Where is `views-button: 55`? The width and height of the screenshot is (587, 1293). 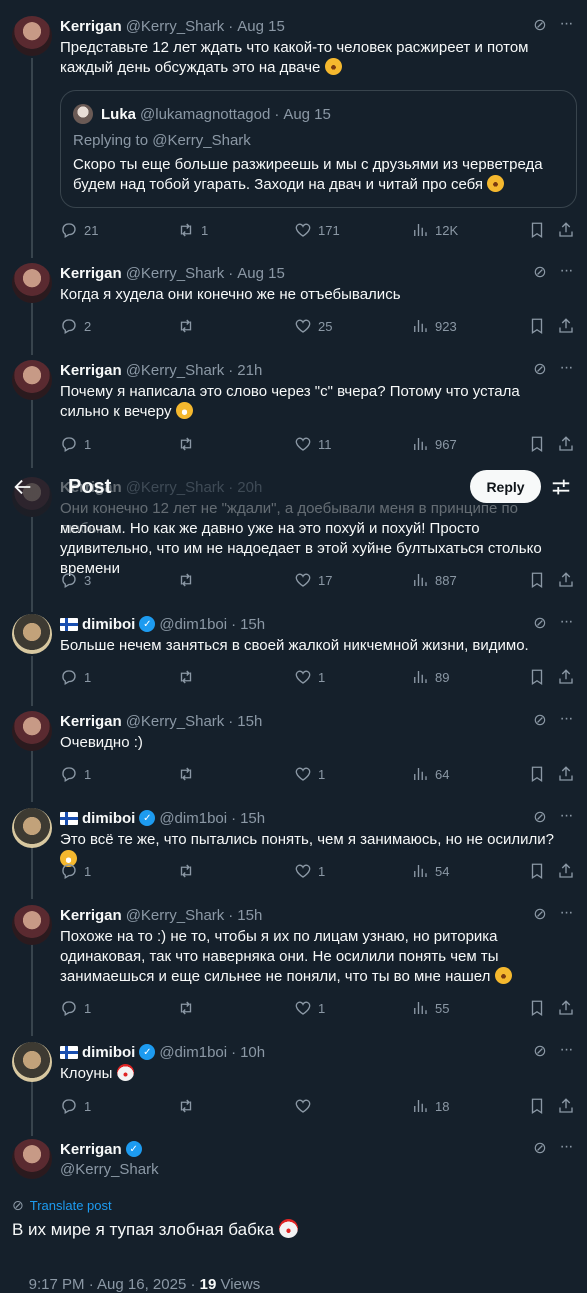 views-button: 55 is located at coordinates (430, 1008).